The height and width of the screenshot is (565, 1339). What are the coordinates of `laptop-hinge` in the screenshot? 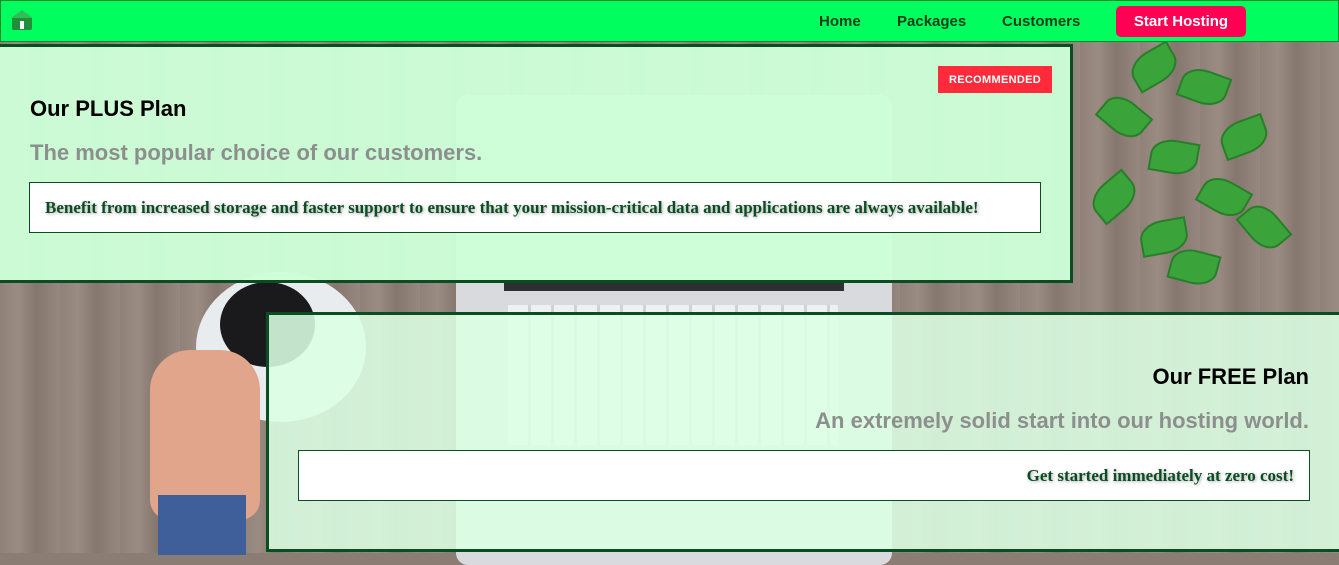 It's located at (674, 287).